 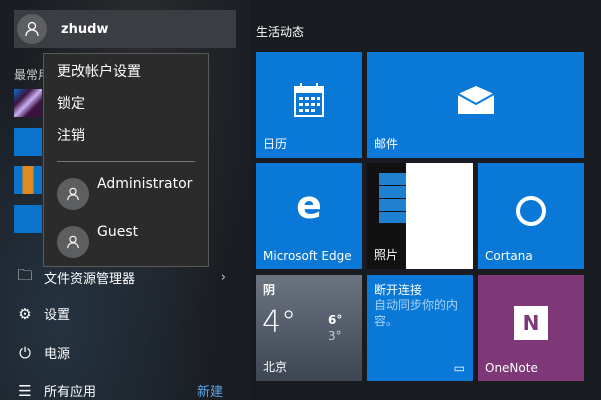 I want to click on mail-icon, so click(x=475, y=99).